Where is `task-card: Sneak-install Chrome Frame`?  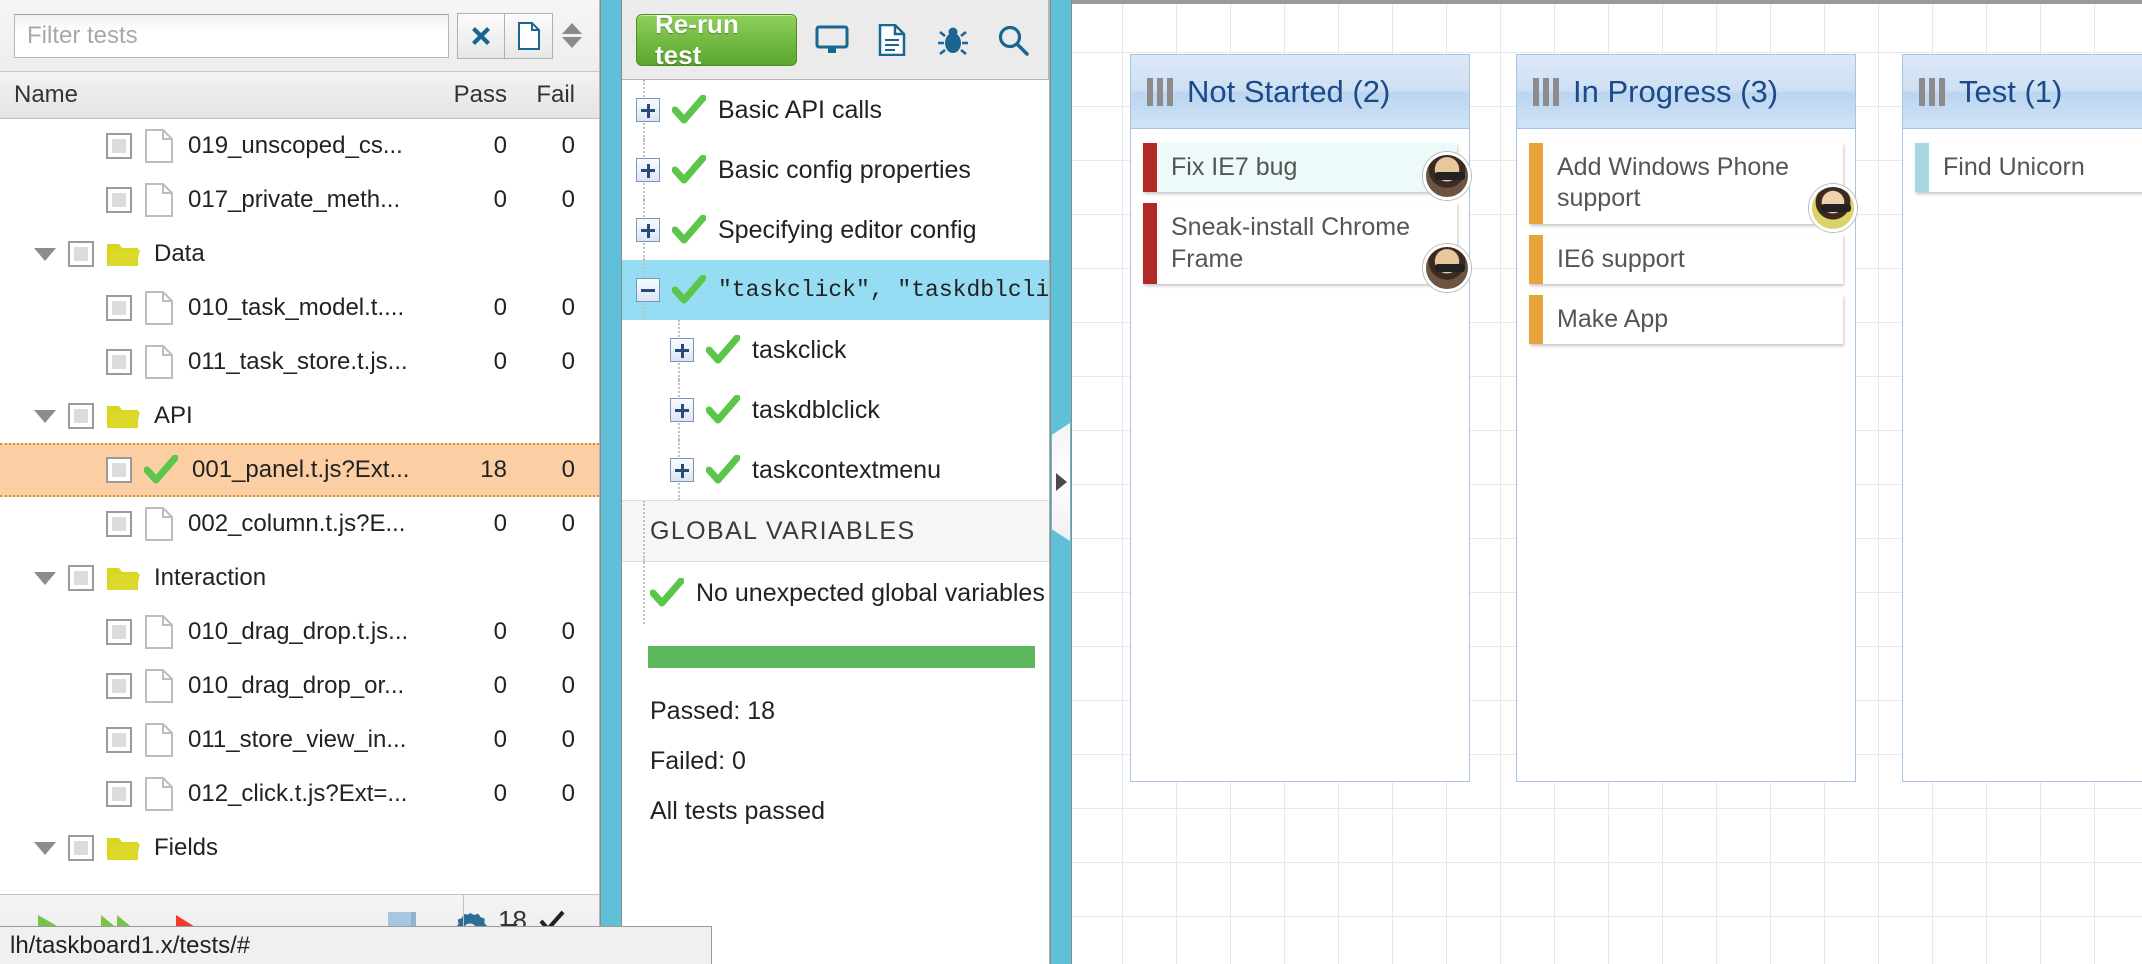
task-card: Sneak-install Chrome Frame is located at coordinates (1307, 247).